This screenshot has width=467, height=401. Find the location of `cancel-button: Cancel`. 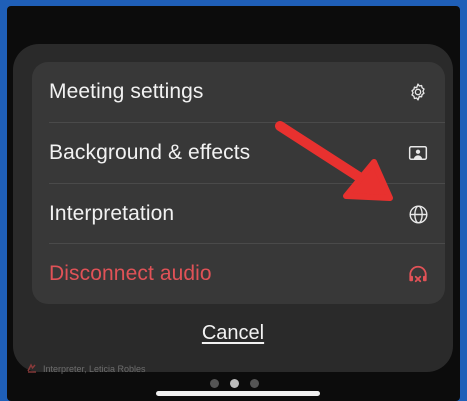

cancel-button: Cancel is located at coordinates (233, 333).